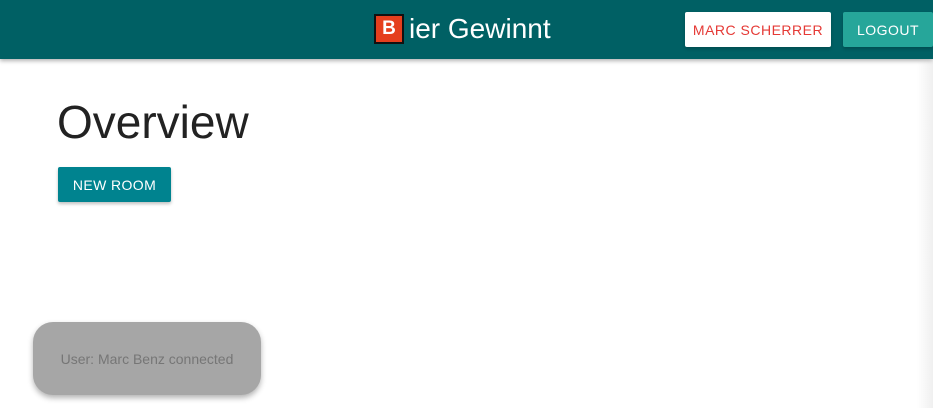 Image resolution: width=933 pixels, height=408 pixels. I want to click on toast-message: User: Marc Benz connected, so click(147, 358).